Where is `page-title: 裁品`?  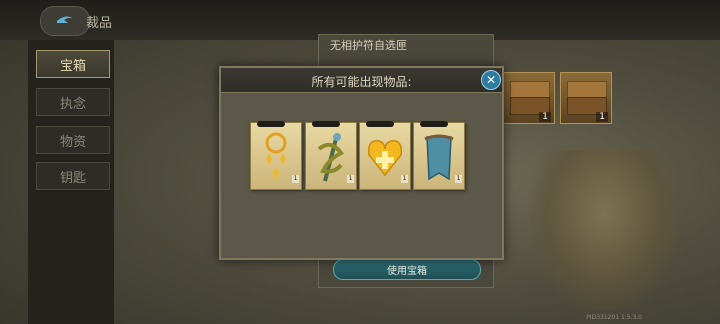 page-title: 裁品 is located at coordinates (99, 23).